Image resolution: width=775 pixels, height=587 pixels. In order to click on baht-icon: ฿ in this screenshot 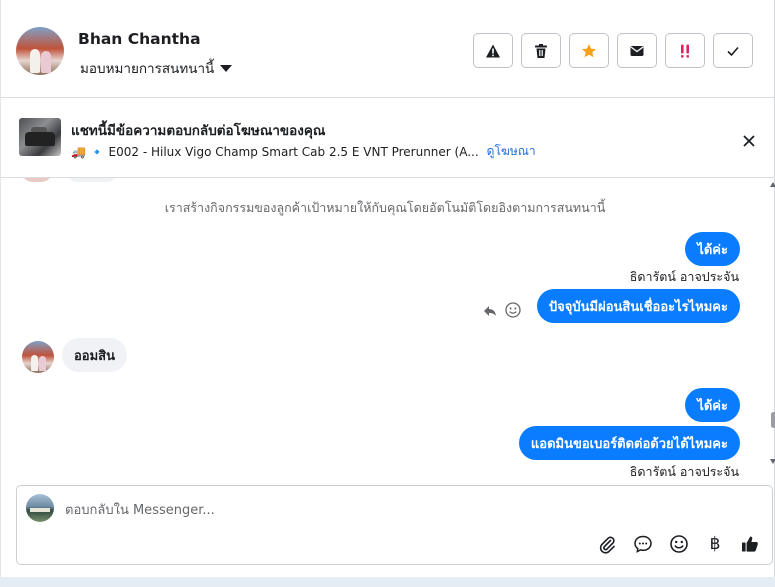, I will do `click(715, 544)`.